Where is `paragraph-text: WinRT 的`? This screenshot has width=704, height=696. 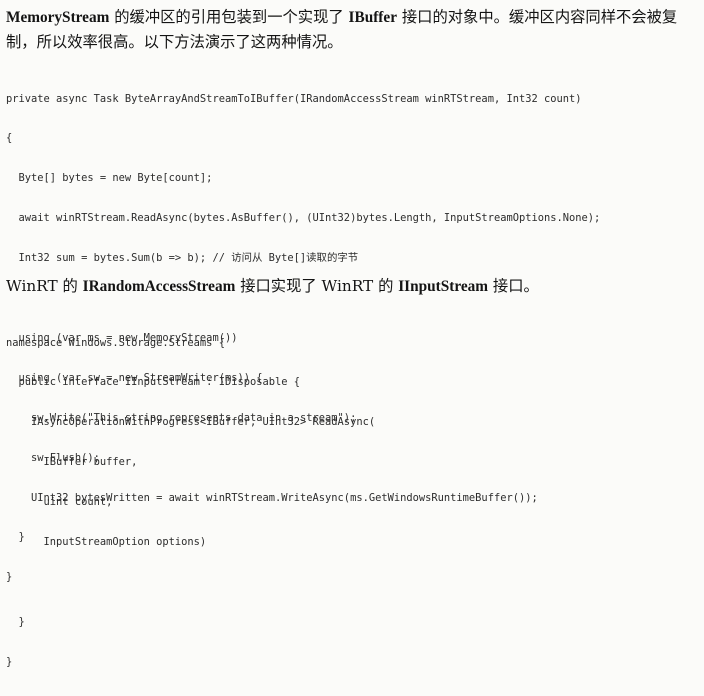
paragraph-text: WinRT 的 is located at coordinates (44, 286).